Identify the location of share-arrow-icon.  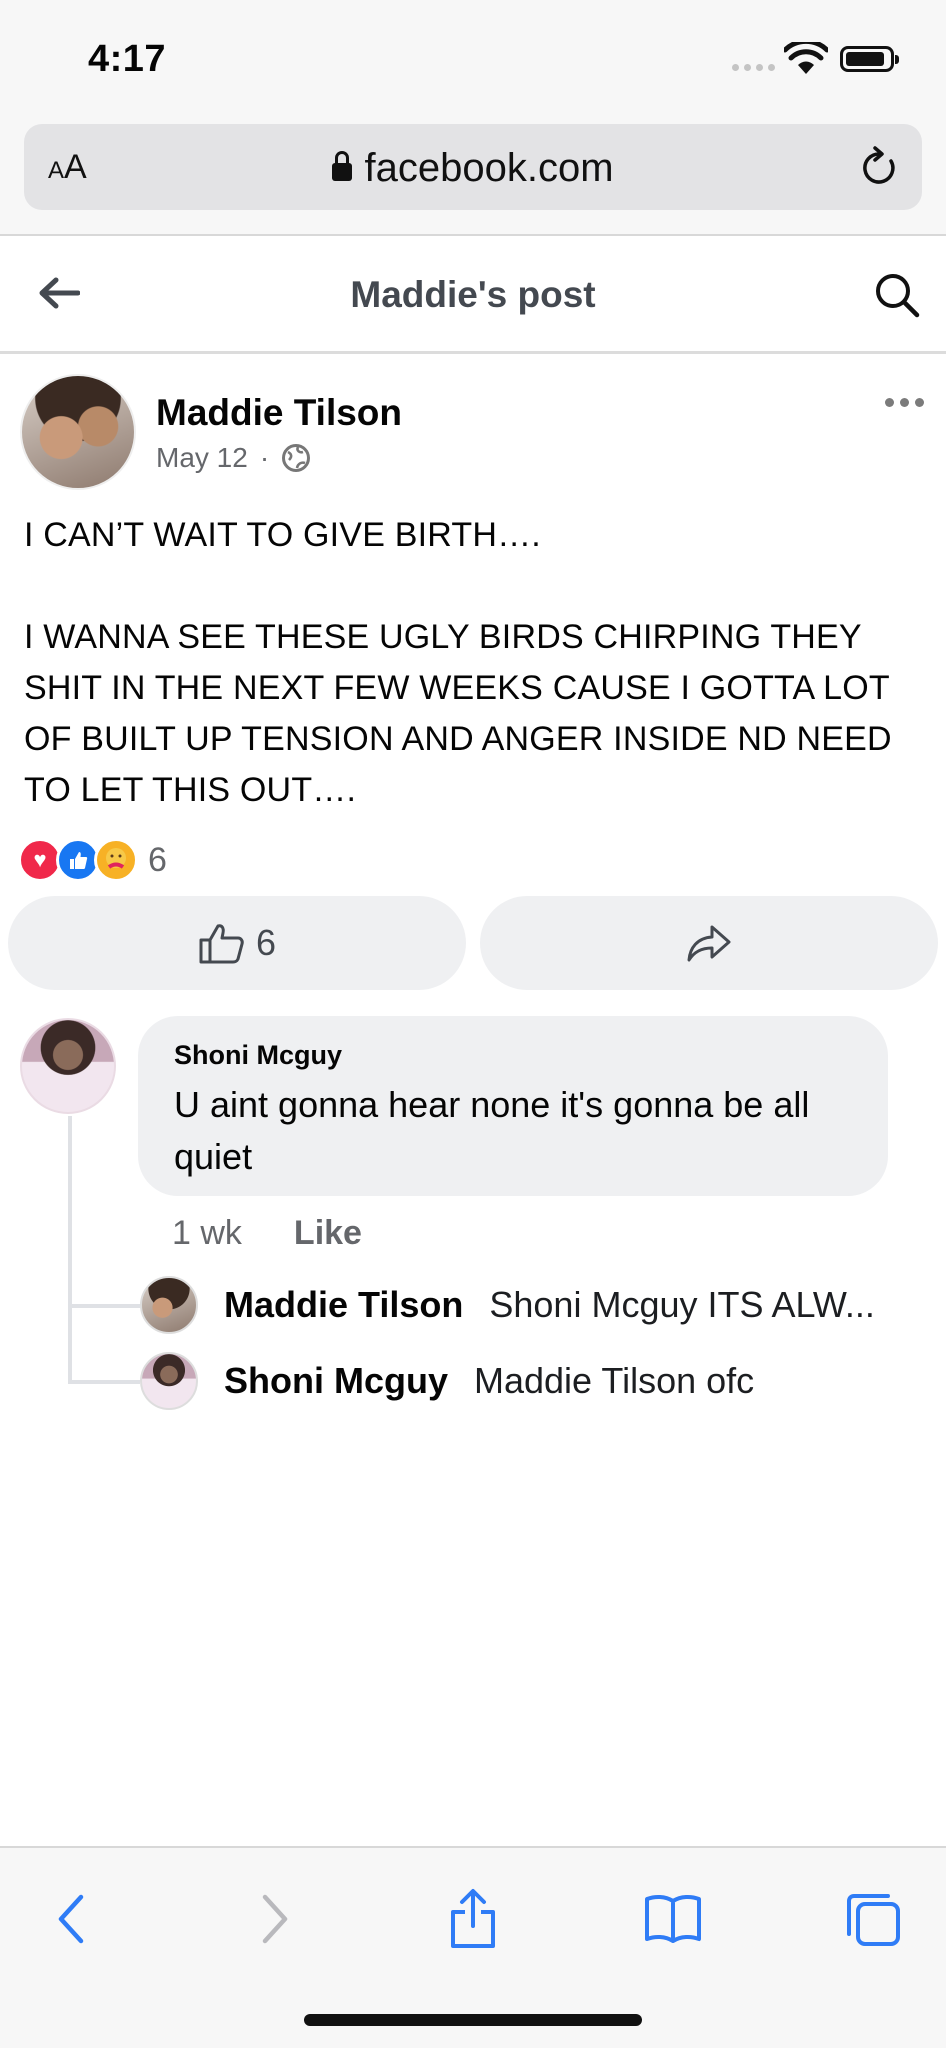
(709, 943).